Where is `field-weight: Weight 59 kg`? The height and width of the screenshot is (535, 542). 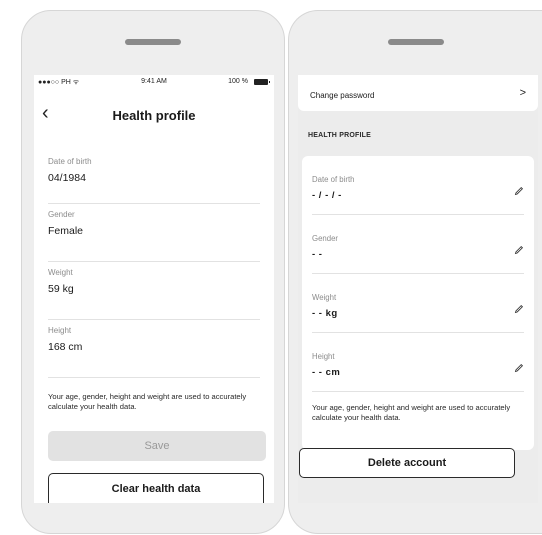 field-weight: Weight 59 kg is located at coordinates (154, 291).